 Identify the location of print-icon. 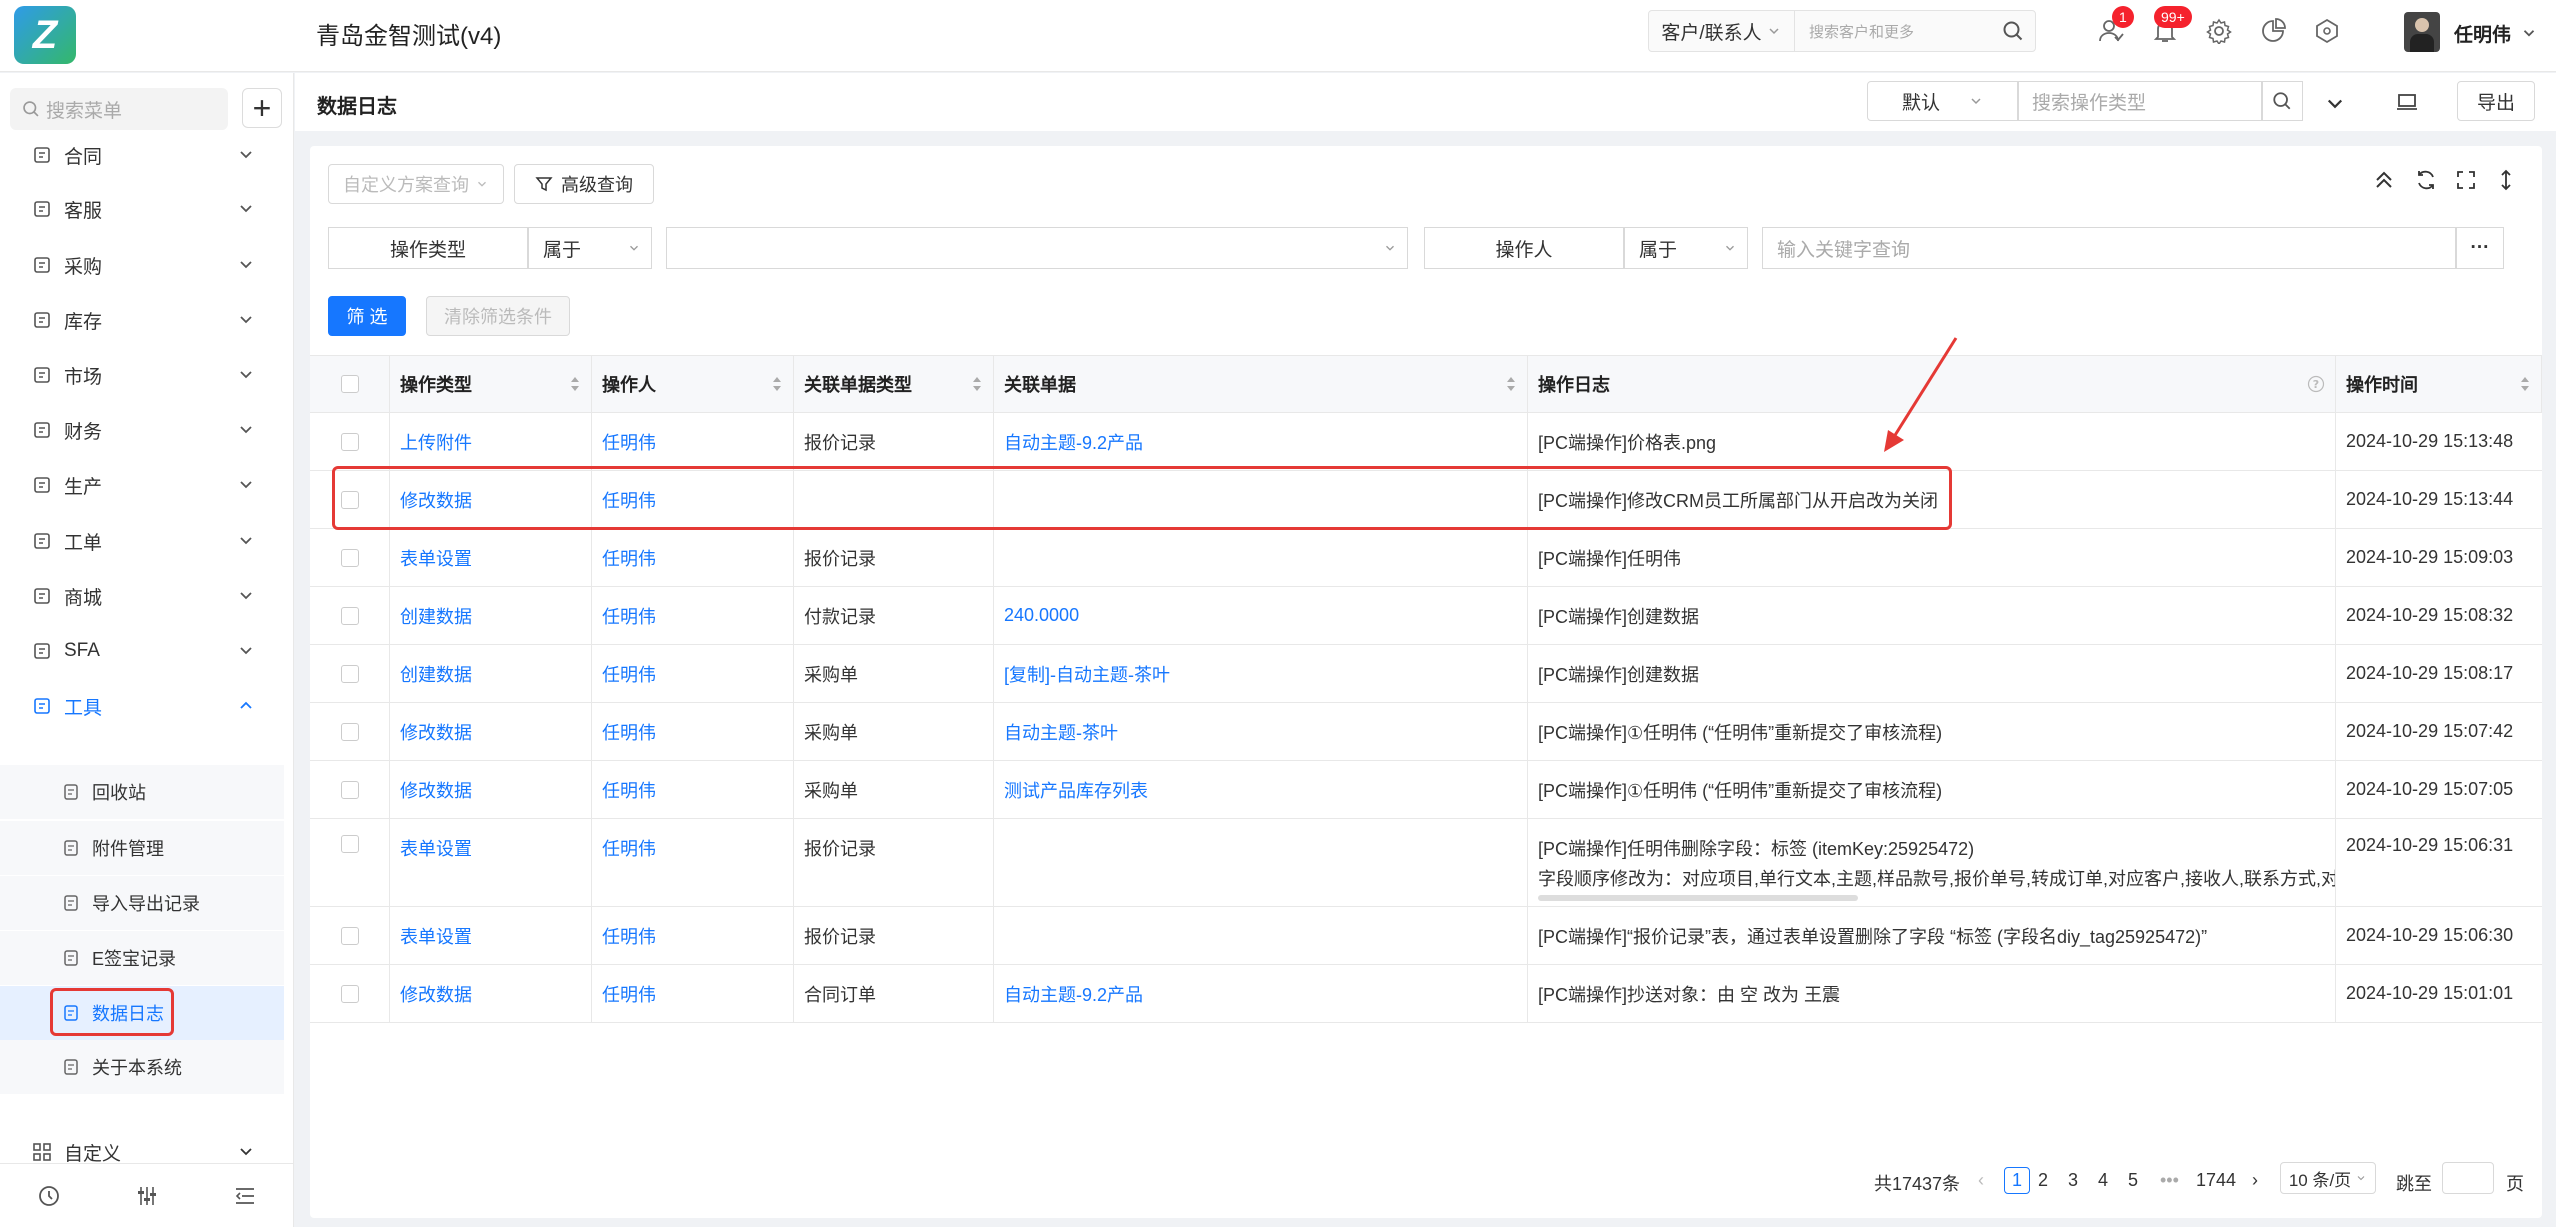
(2407, 102).